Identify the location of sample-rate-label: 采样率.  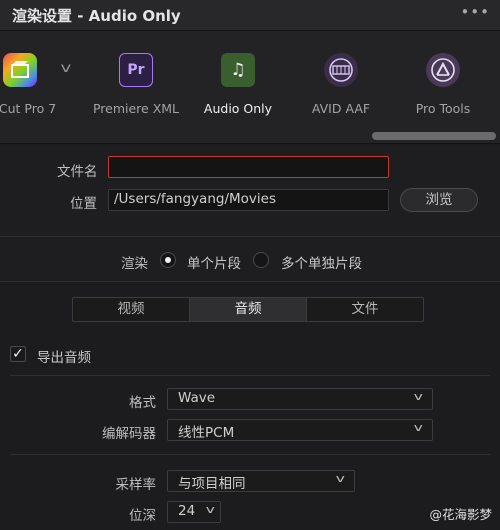
(136, 485).